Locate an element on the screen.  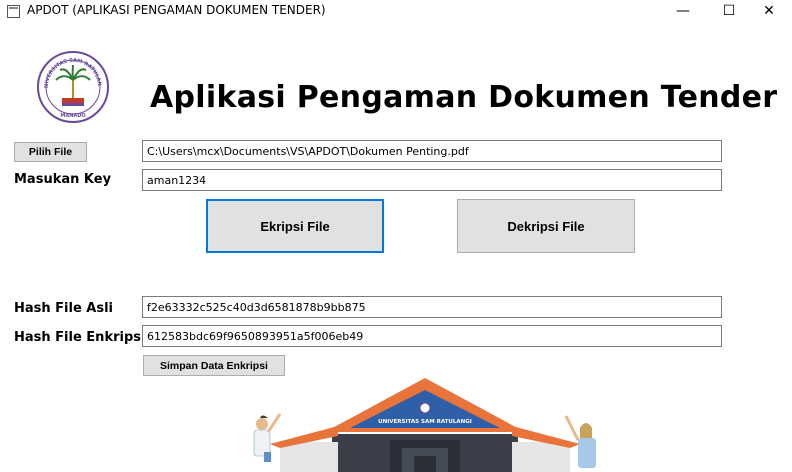
pick-file-button: Pilih File is located at coordinates (50, 152).